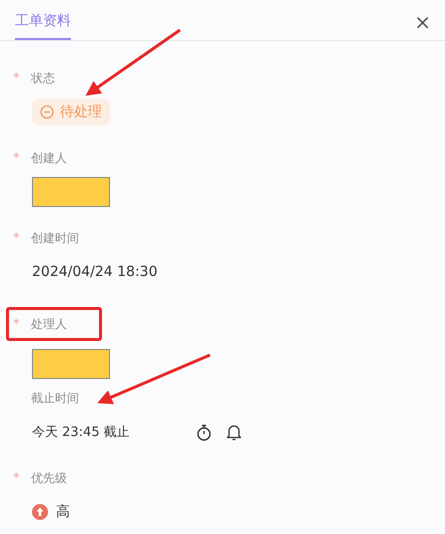 The height and width of the screenshot is (534, 445). Describe the element at coordinates (234, 432) in the screenshot. I see `bell-icon` at that location.